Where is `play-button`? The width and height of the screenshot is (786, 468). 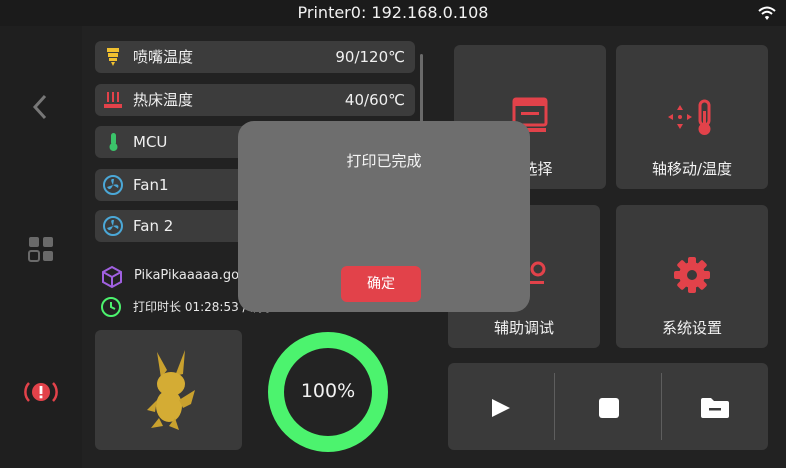 play-button is located at coordinates (501, 408).